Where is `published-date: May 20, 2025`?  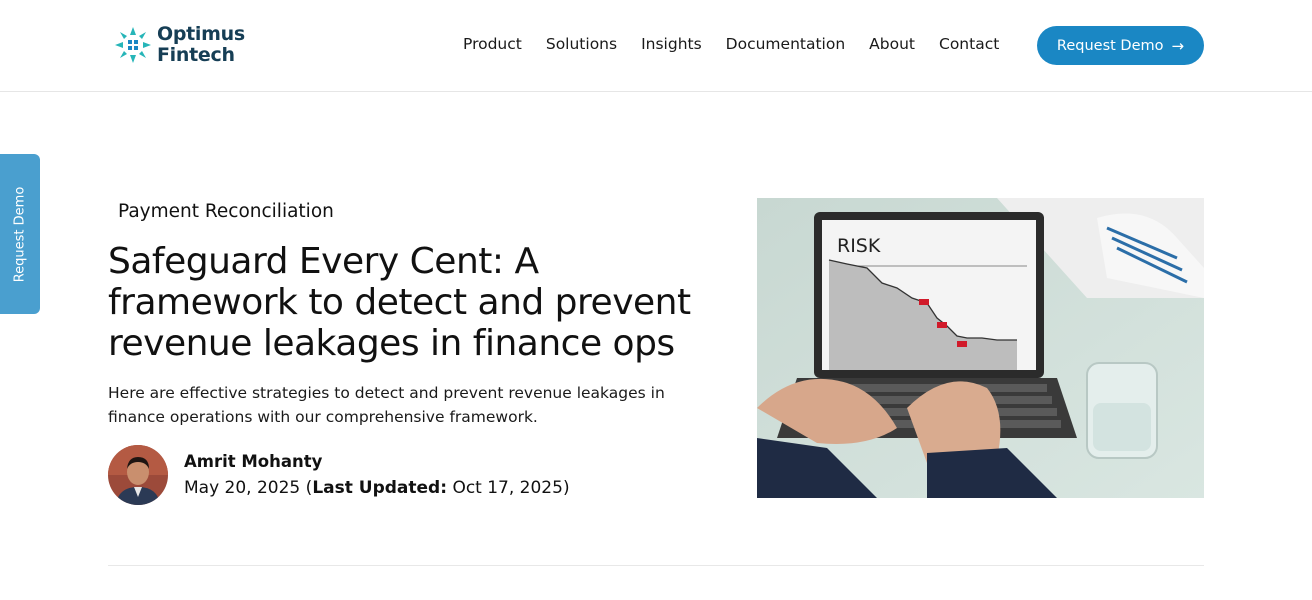
published-date: May 20, 2025 is located at coordinates (242, 488).